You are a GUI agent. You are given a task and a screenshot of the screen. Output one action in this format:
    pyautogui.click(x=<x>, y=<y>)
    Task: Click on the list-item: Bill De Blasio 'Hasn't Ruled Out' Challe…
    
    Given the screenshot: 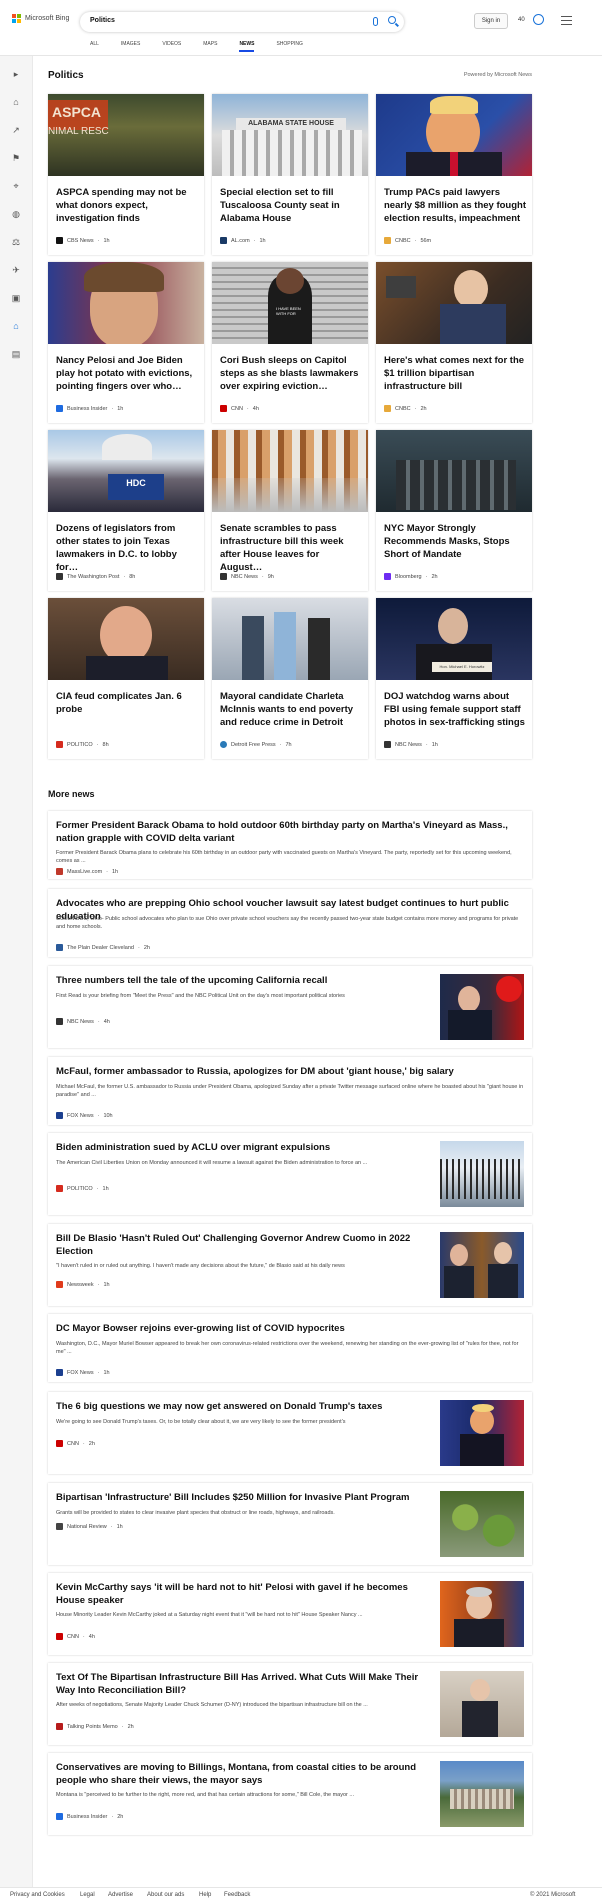 What is the action you would take?
    pyautogui.click(x=290, y=1265)
    